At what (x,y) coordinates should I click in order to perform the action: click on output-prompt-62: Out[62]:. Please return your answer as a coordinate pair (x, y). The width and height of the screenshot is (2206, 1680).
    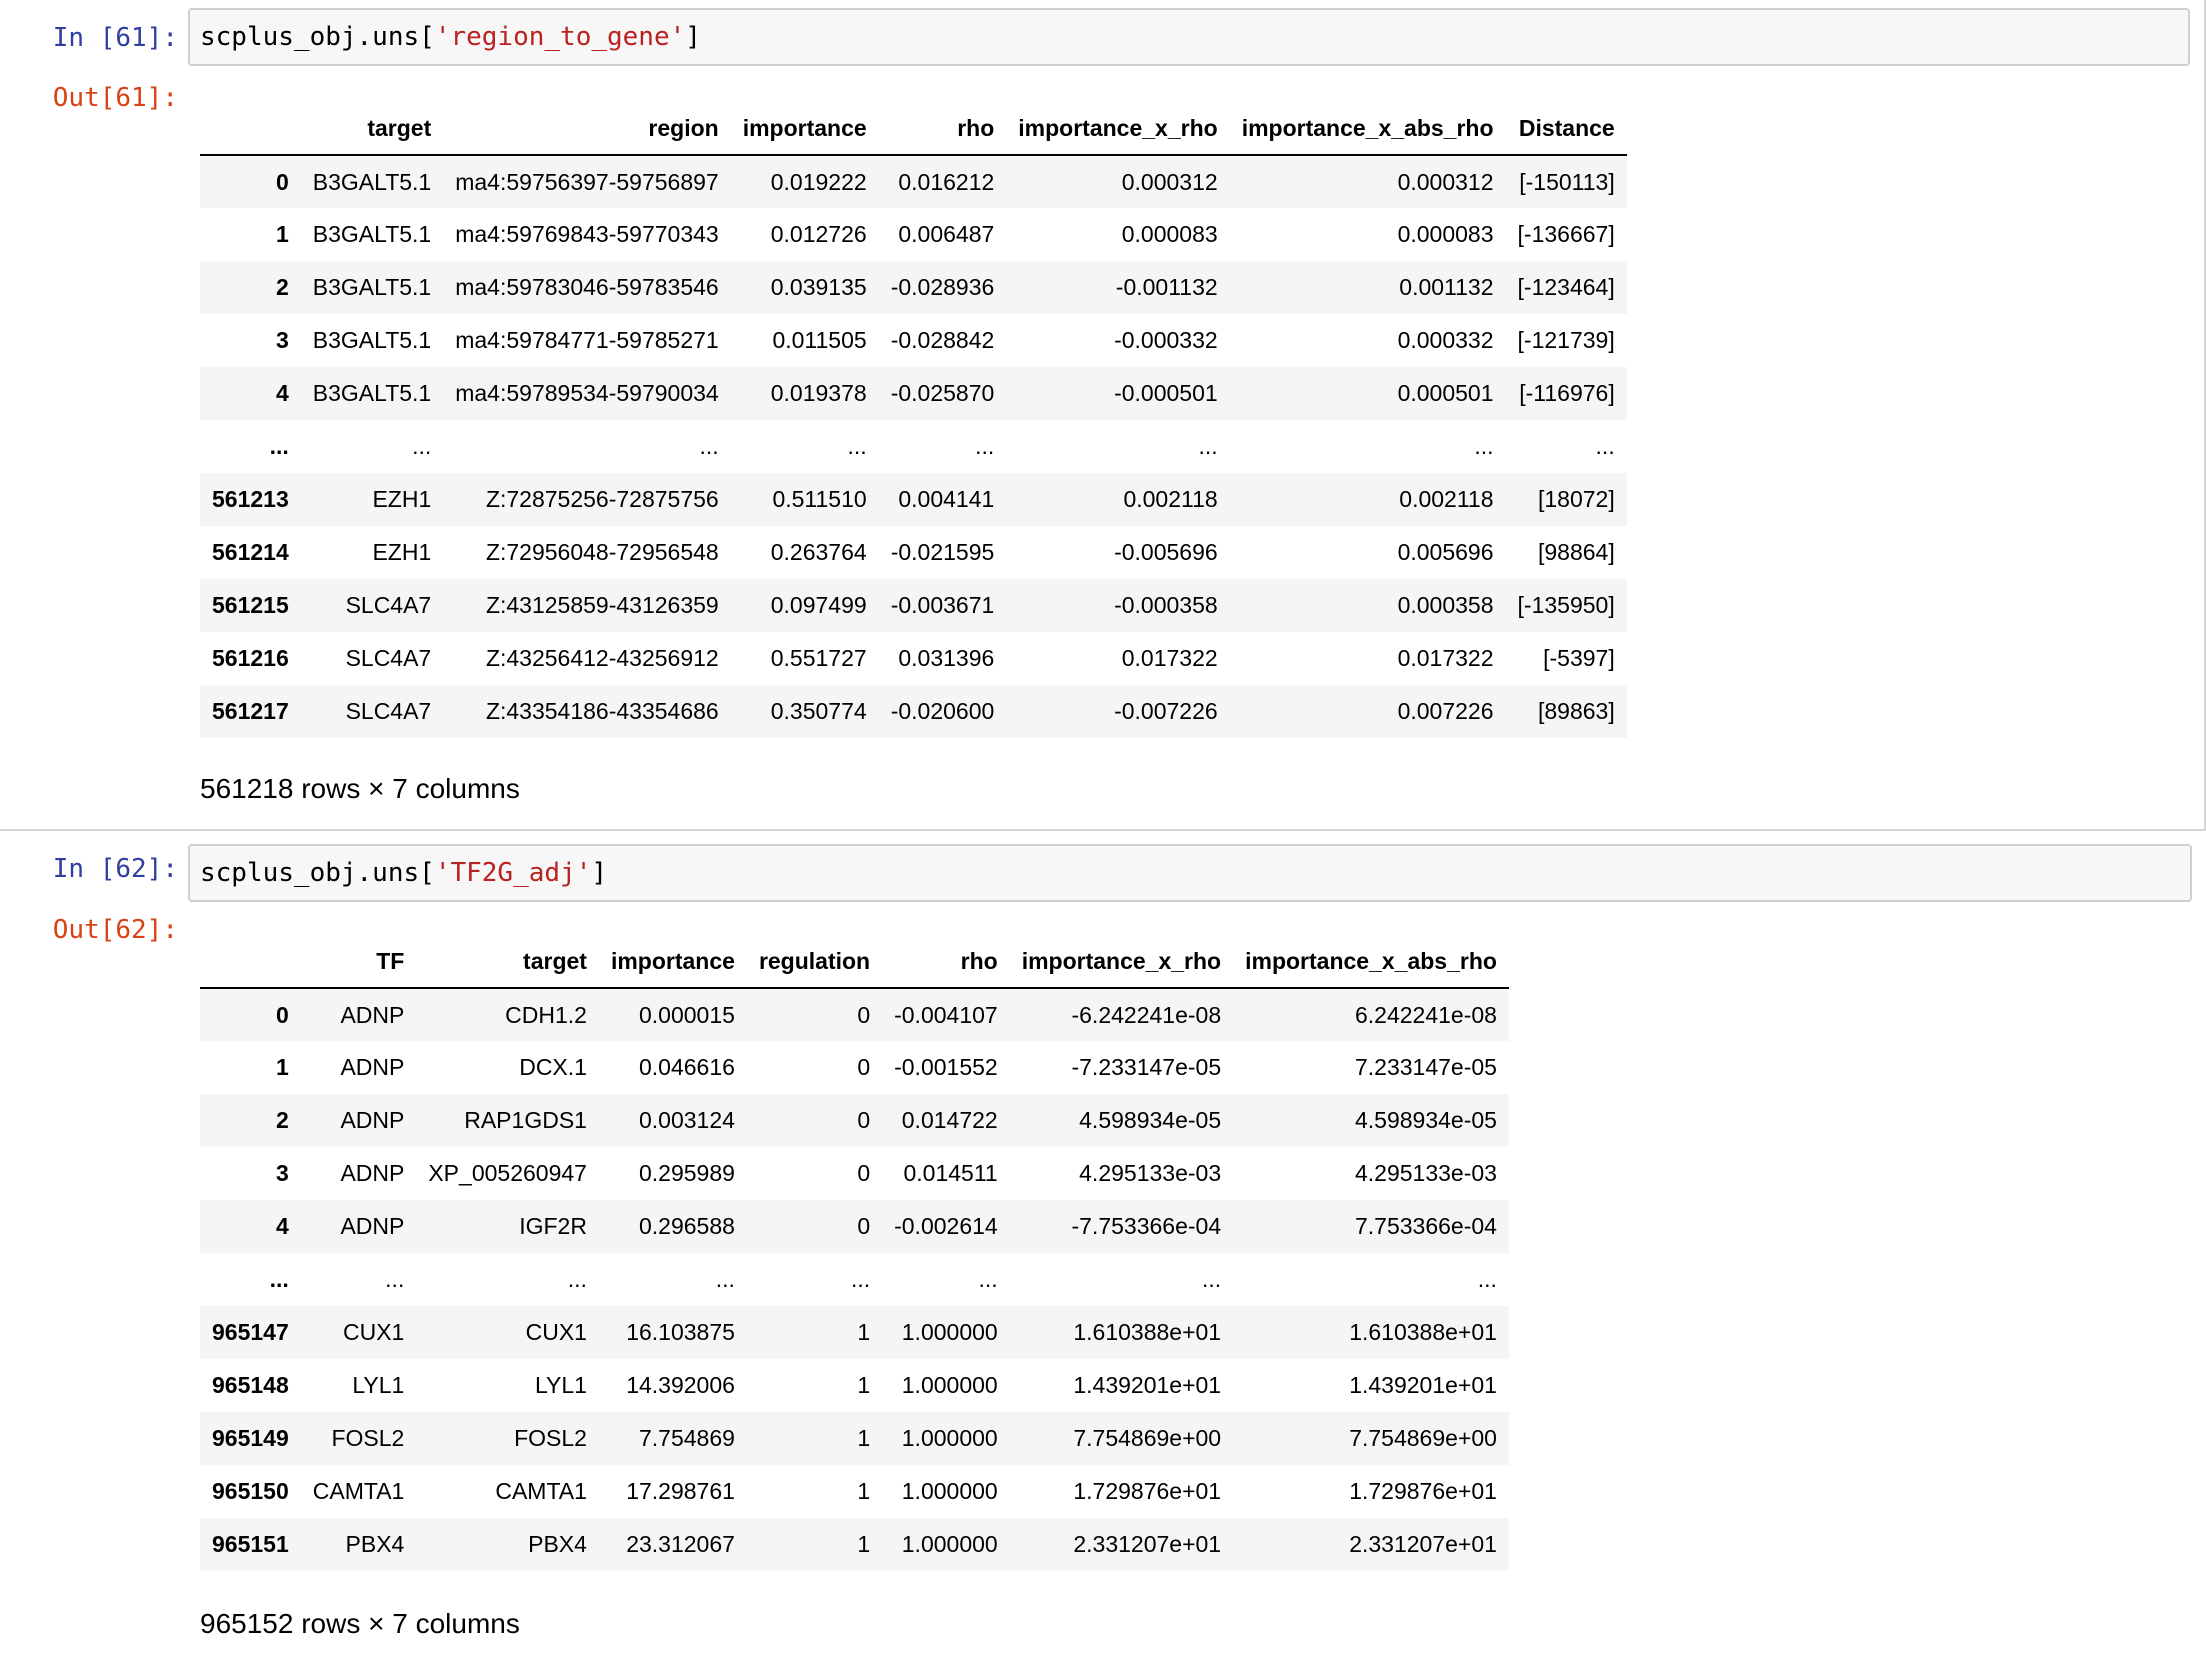
    Looking at the image, I should click on (115, 930).